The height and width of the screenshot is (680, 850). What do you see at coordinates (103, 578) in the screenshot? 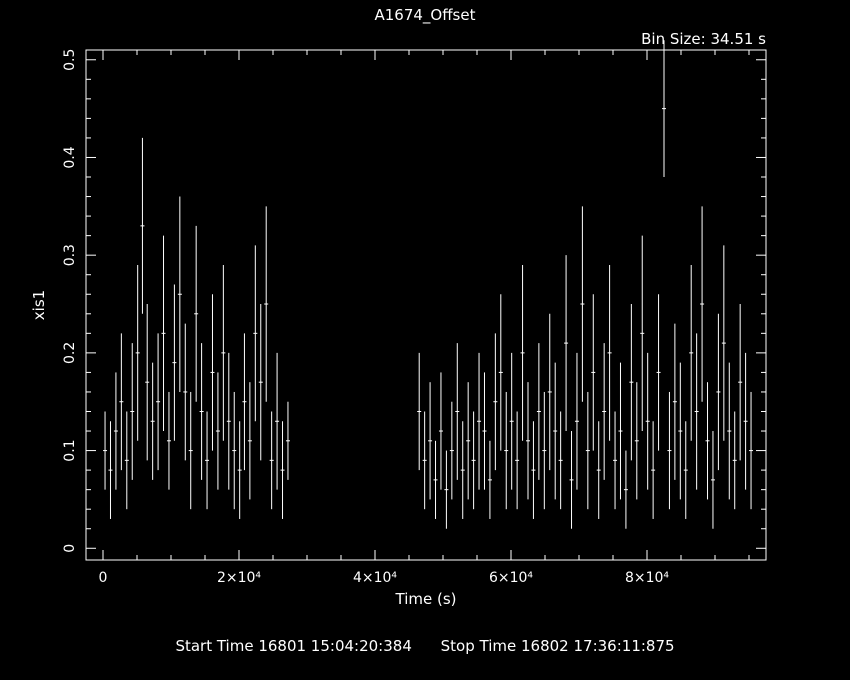
I see `x-tick-label: 0` at bounding box center [103, 578].